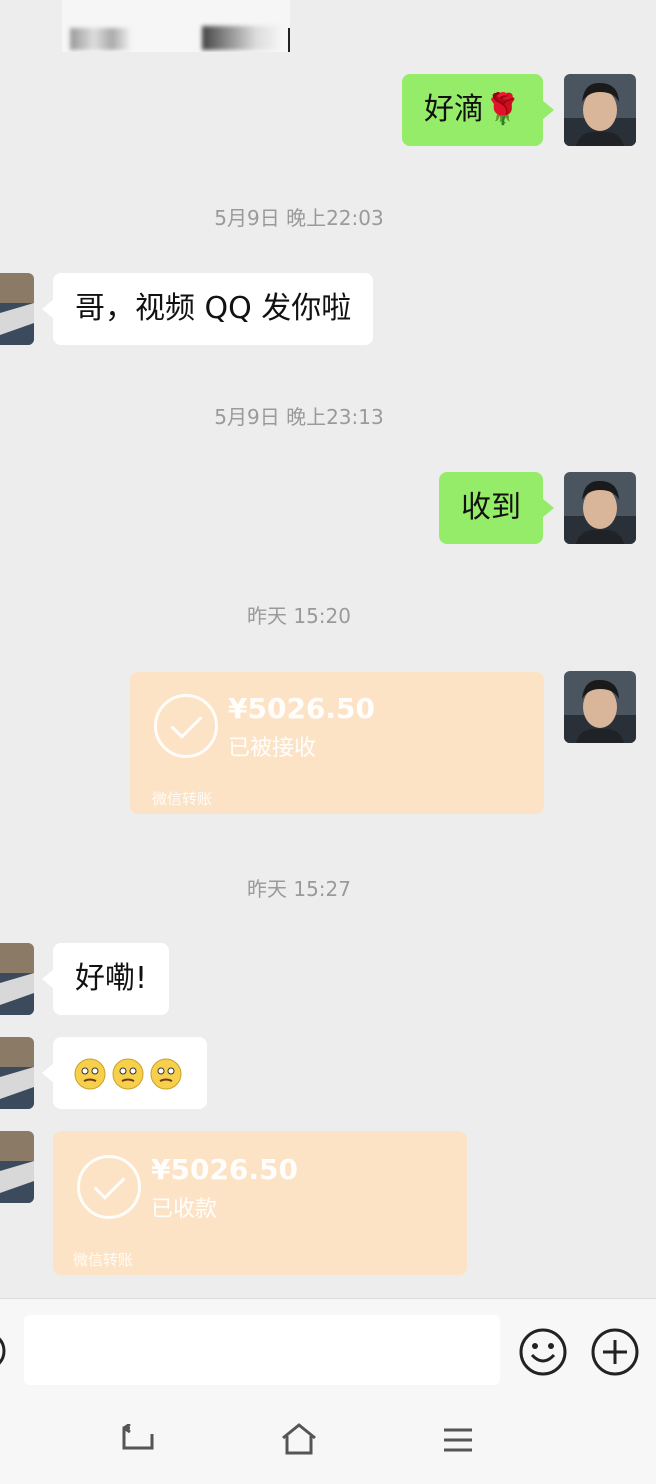 This screenshot has width=656, height=1484. I want to click on transfer-card-sent: ¥5026.50 已被接收 微信转账, so click(337, 743).